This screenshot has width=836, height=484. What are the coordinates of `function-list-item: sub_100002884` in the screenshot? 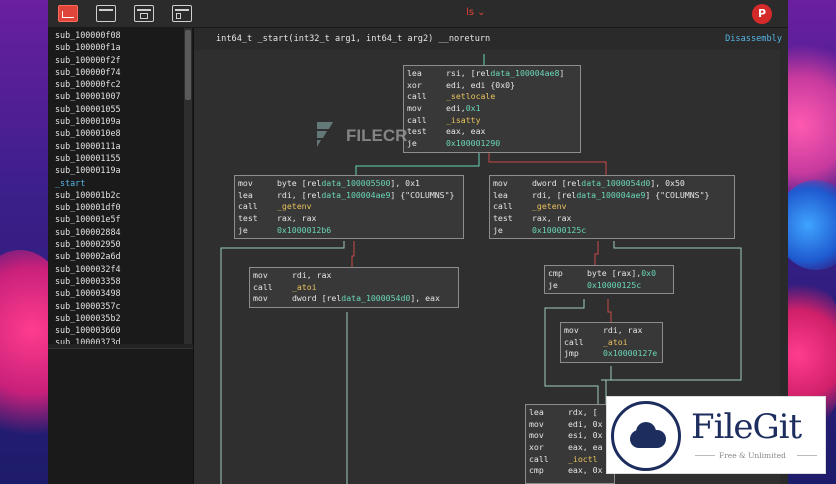 It's located at (120, 232).